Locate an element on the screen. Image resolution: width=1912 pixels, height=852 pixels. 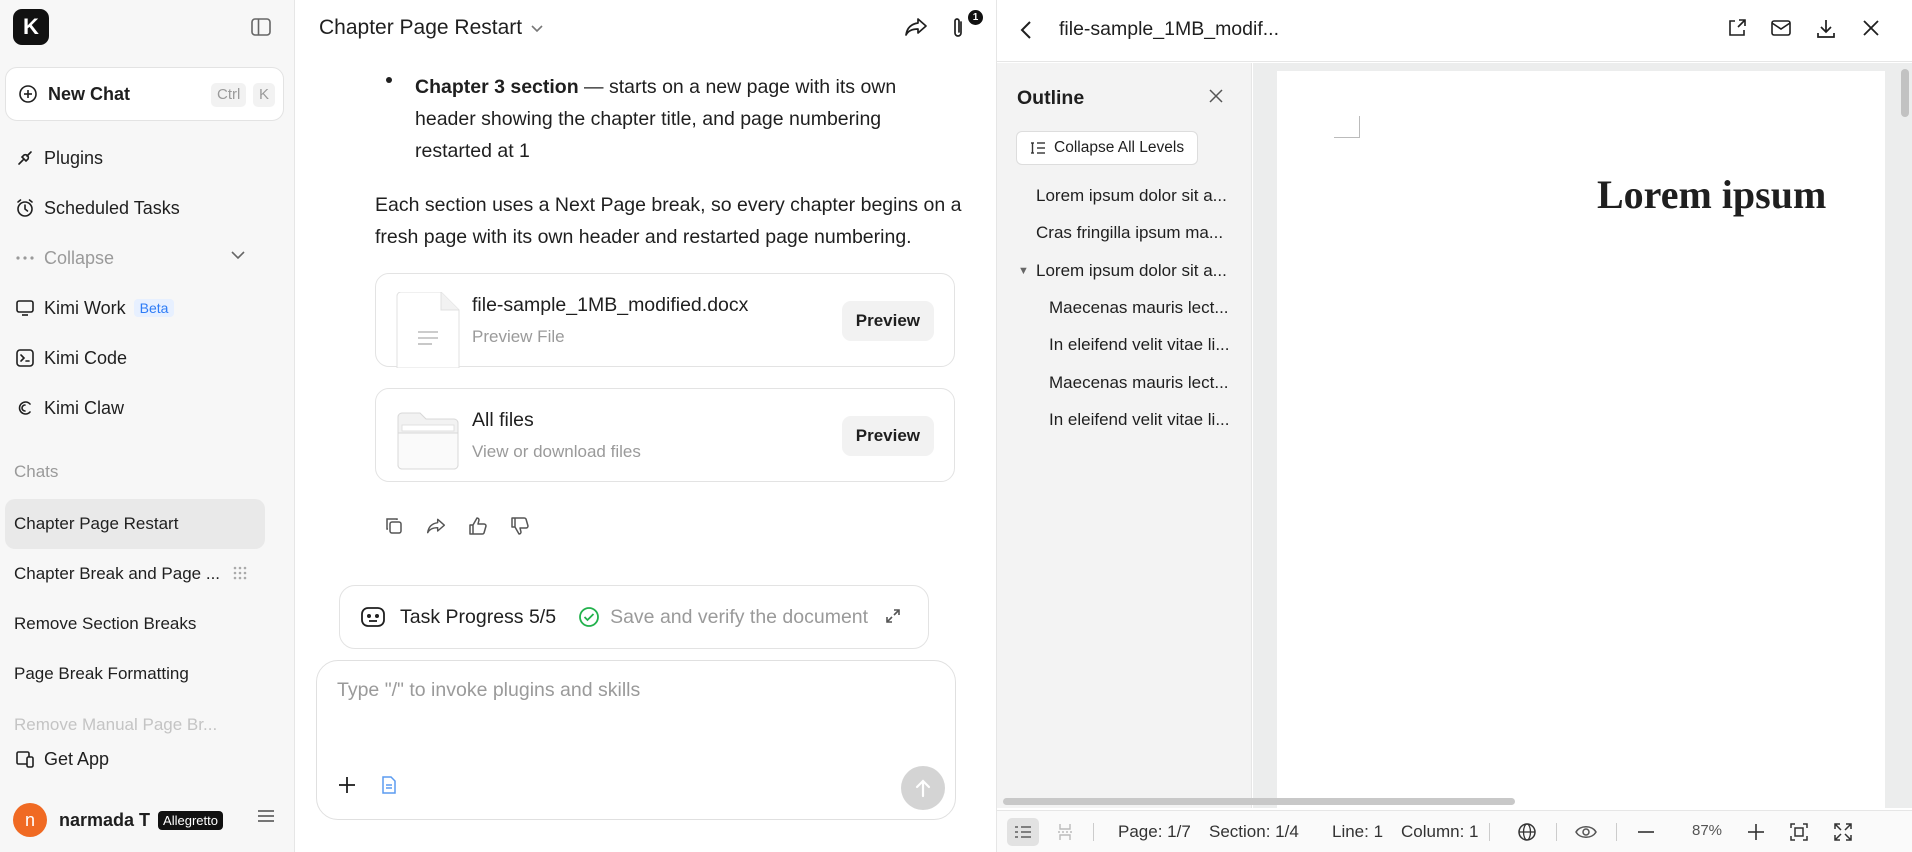
zoom-out-icon is located at coordinates (1646, 832).